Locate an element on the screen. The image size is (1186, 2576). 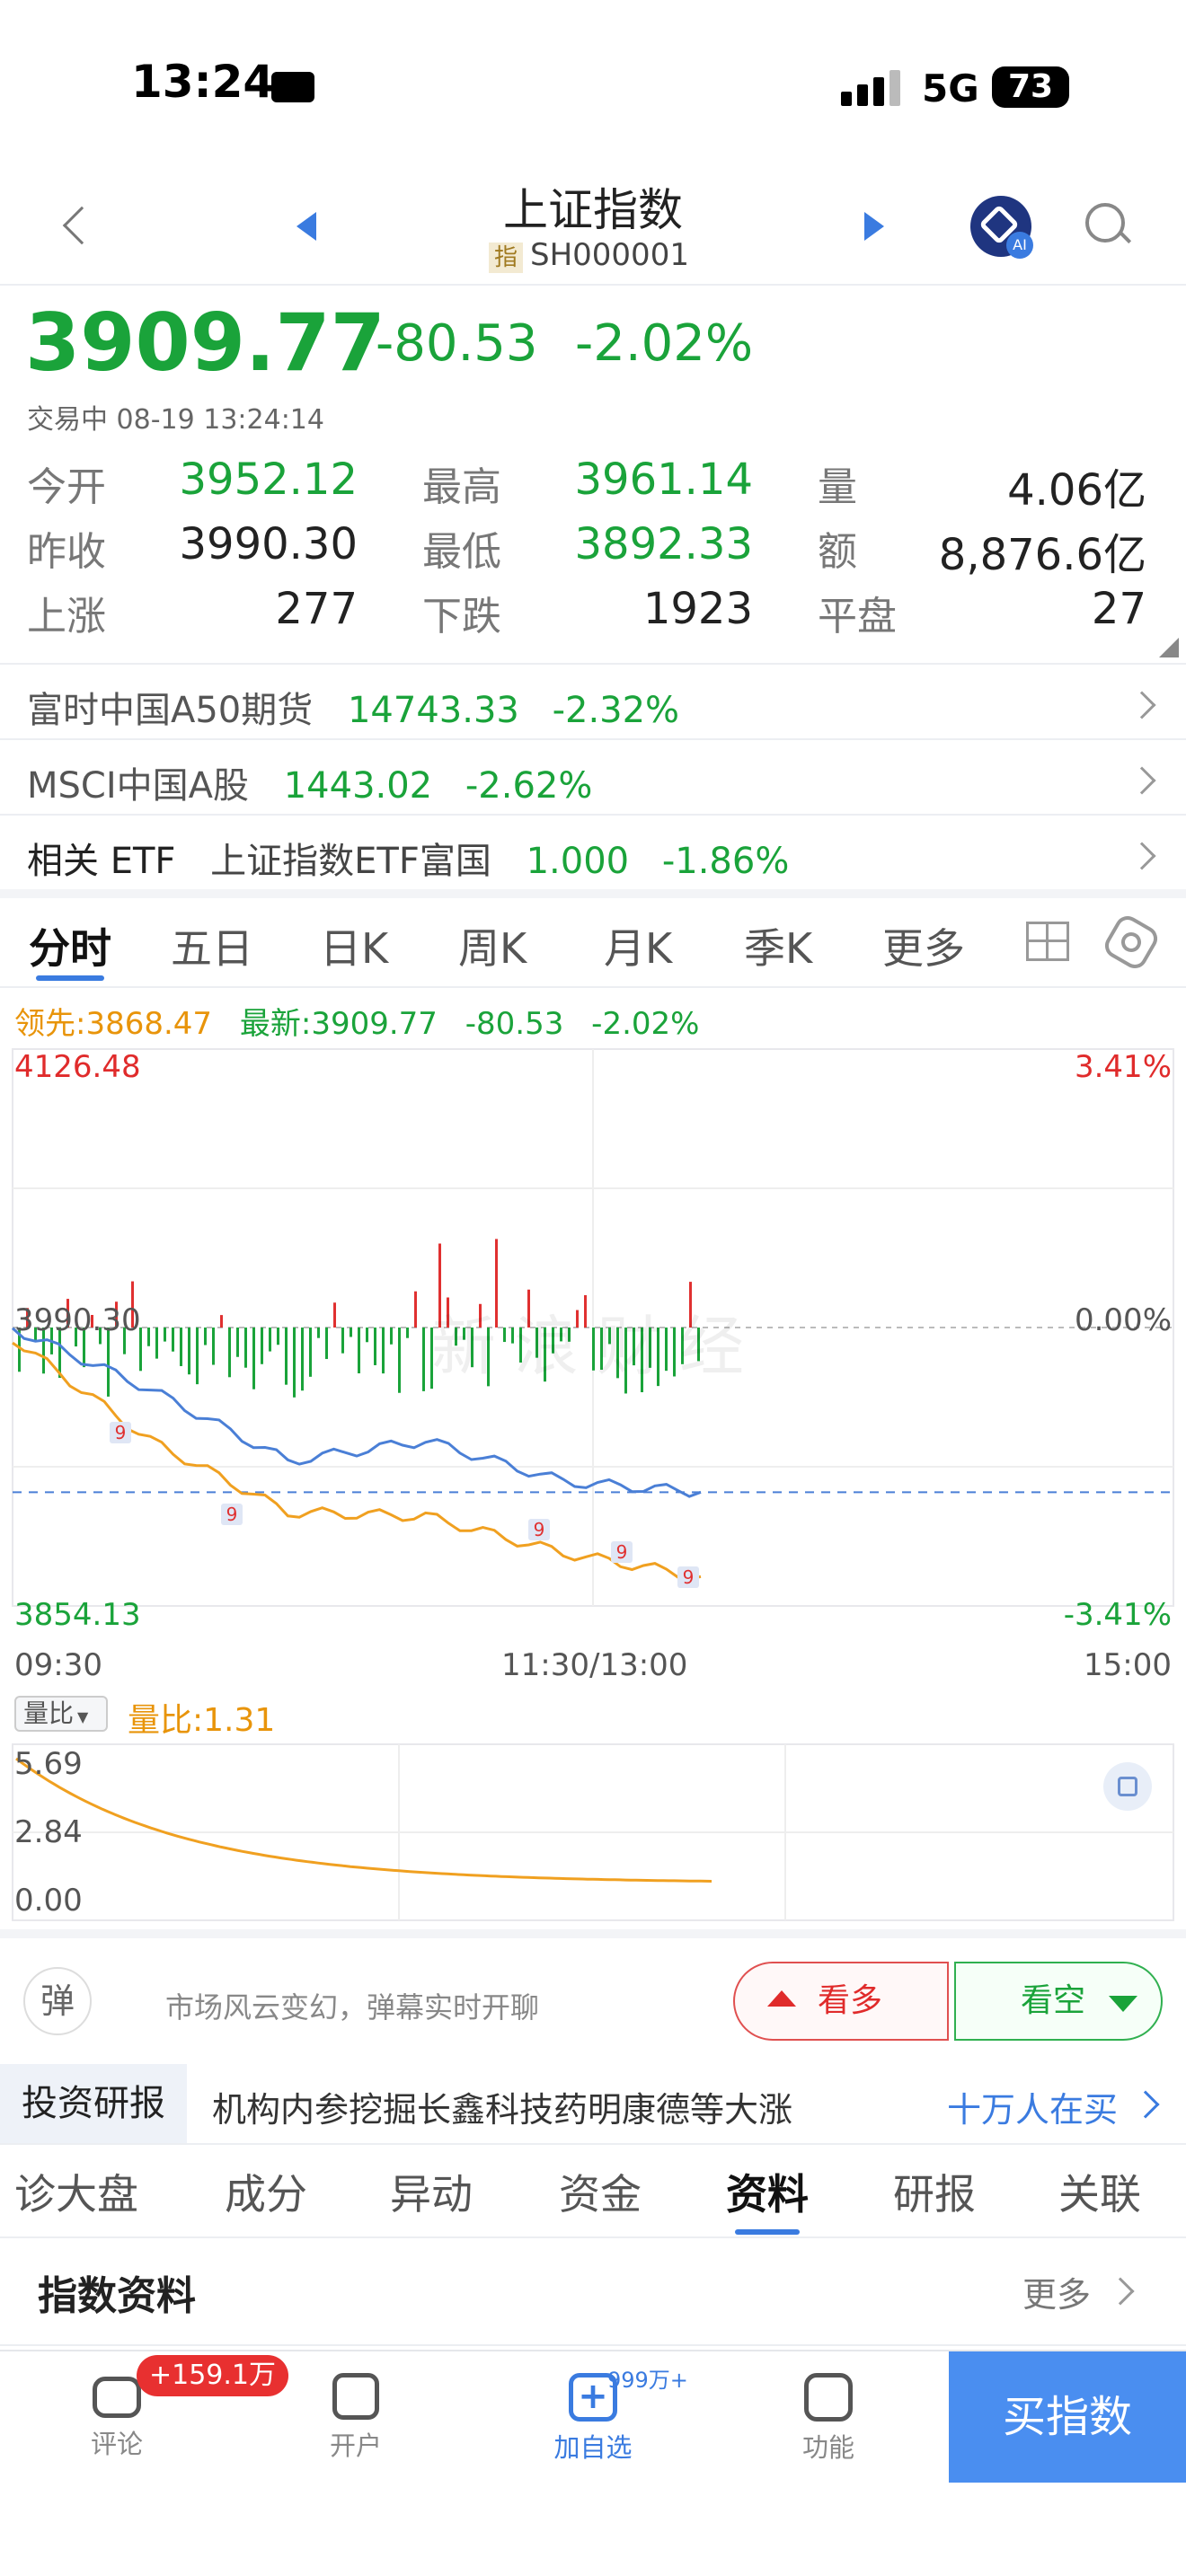
vol-ratio-selector: 量比 ▼ is located at coordinates (61, 1714).